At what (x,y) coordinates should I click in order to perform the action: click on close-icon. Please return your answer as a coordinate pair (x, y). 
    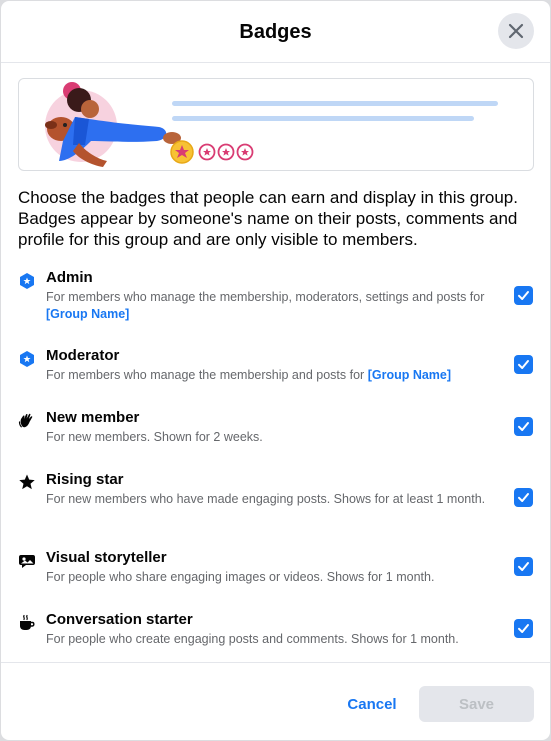
    Looking at the image, I should click on (516, 31).